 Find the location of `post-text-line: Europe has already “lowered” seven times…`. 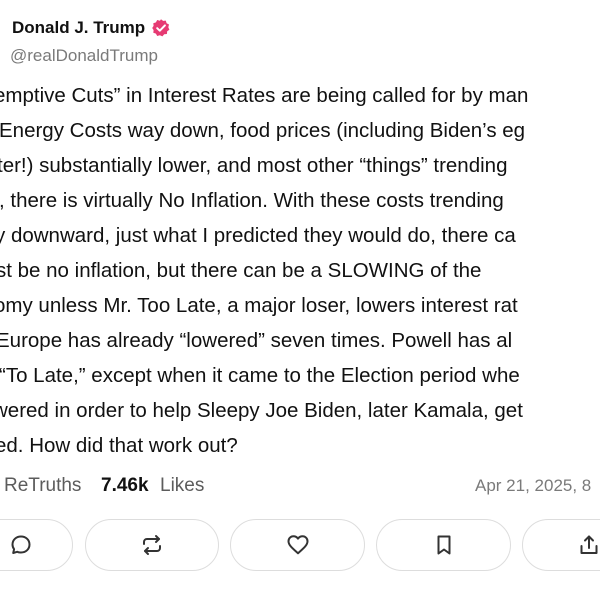

post-text-line: Europe has already “lowered” seven times… is located at coordinates (256, 340).